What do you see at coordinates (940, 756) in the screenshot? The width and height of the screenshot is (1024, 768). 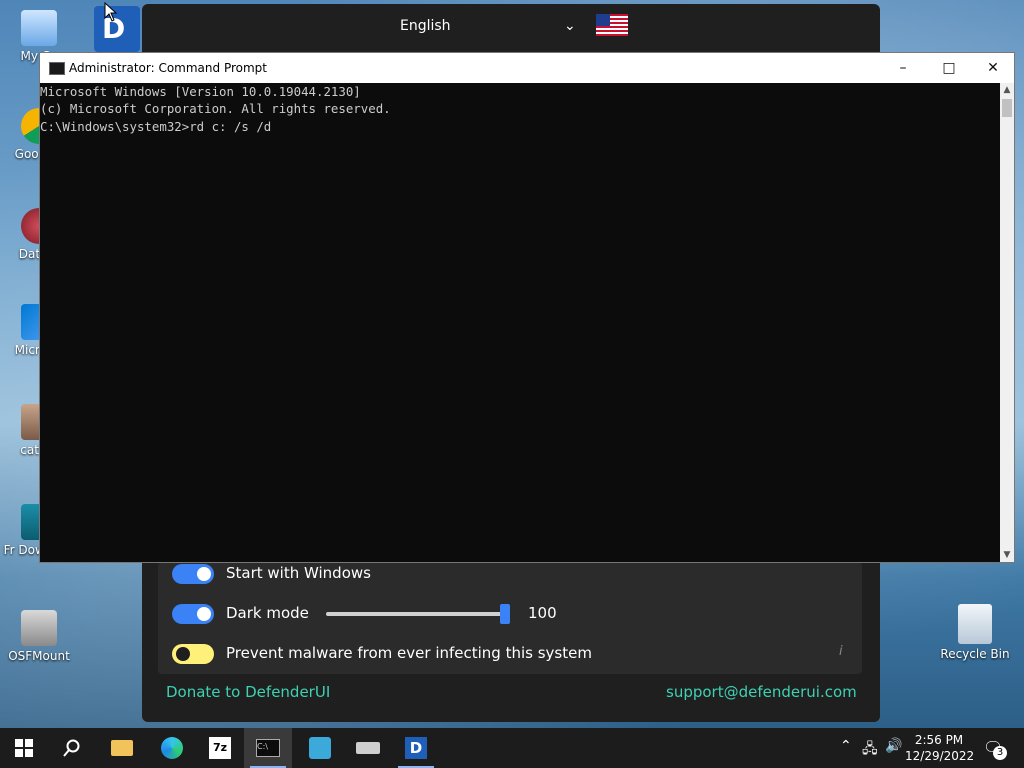 I see `clock-date: 12/29/2022` at bounding box center [940, 756].